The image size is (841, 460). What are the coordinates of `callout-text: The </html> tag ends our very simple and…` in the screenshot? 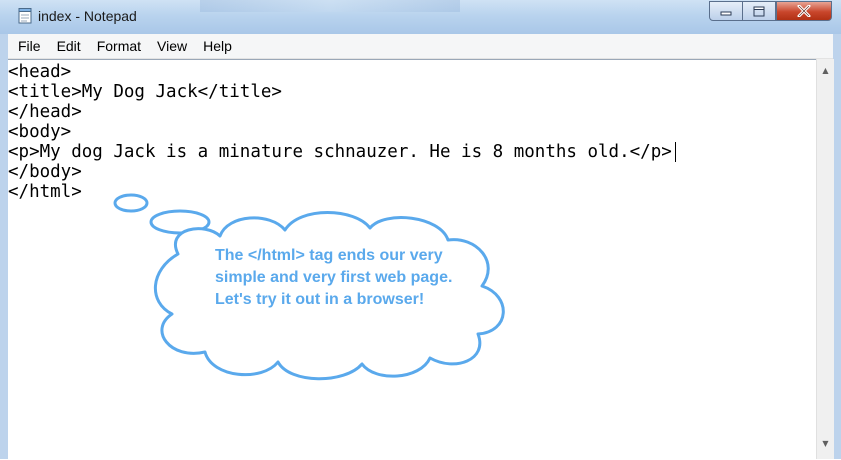 It's located at (334, 277).